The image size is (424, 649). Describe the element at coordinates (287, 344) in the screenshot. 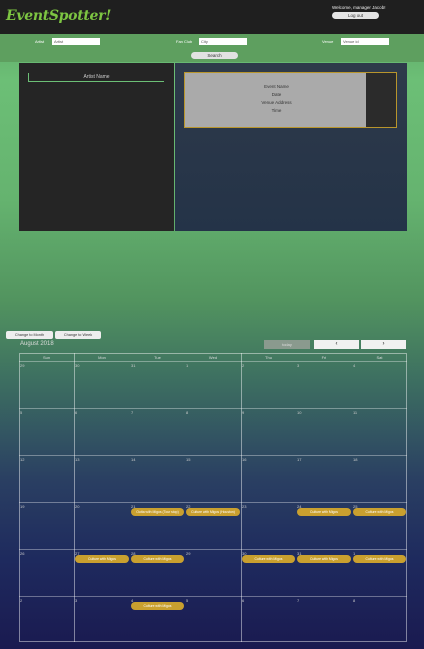

I see `today-button: today` at that location.